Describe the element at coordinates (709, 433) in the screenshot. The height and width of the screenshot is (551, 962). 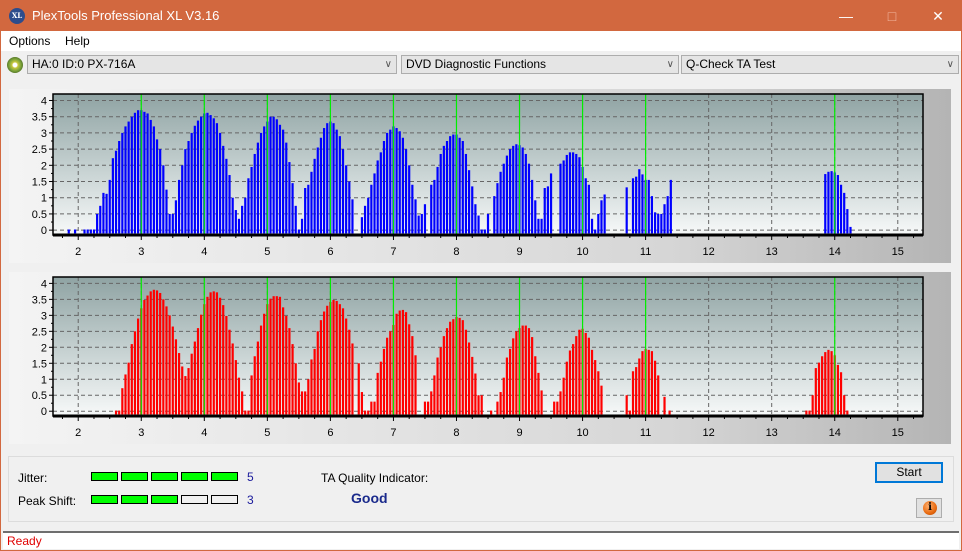
I see `x-tick-label: 12` at that location.